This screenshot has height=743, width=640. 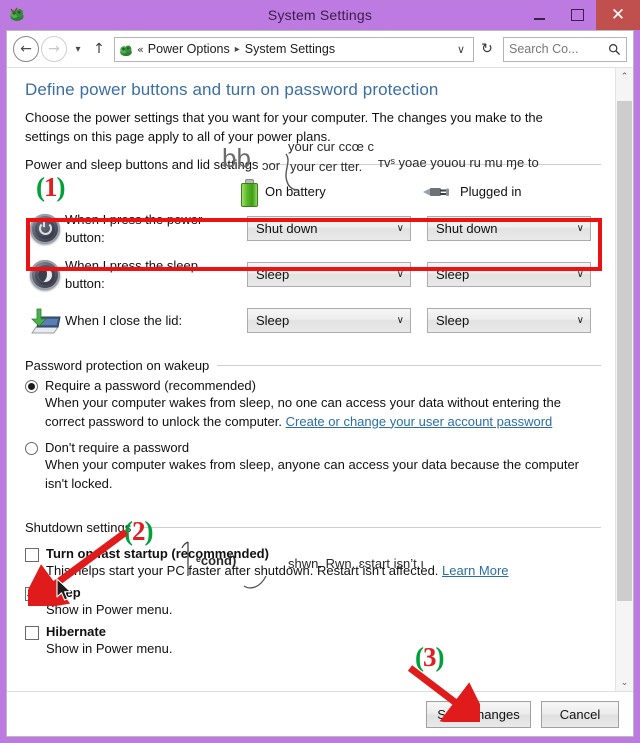 What do you see at coordinates (32, 633) in the screenshot?
I see `hibernate-checkbox` at bounding box center [32, 633].